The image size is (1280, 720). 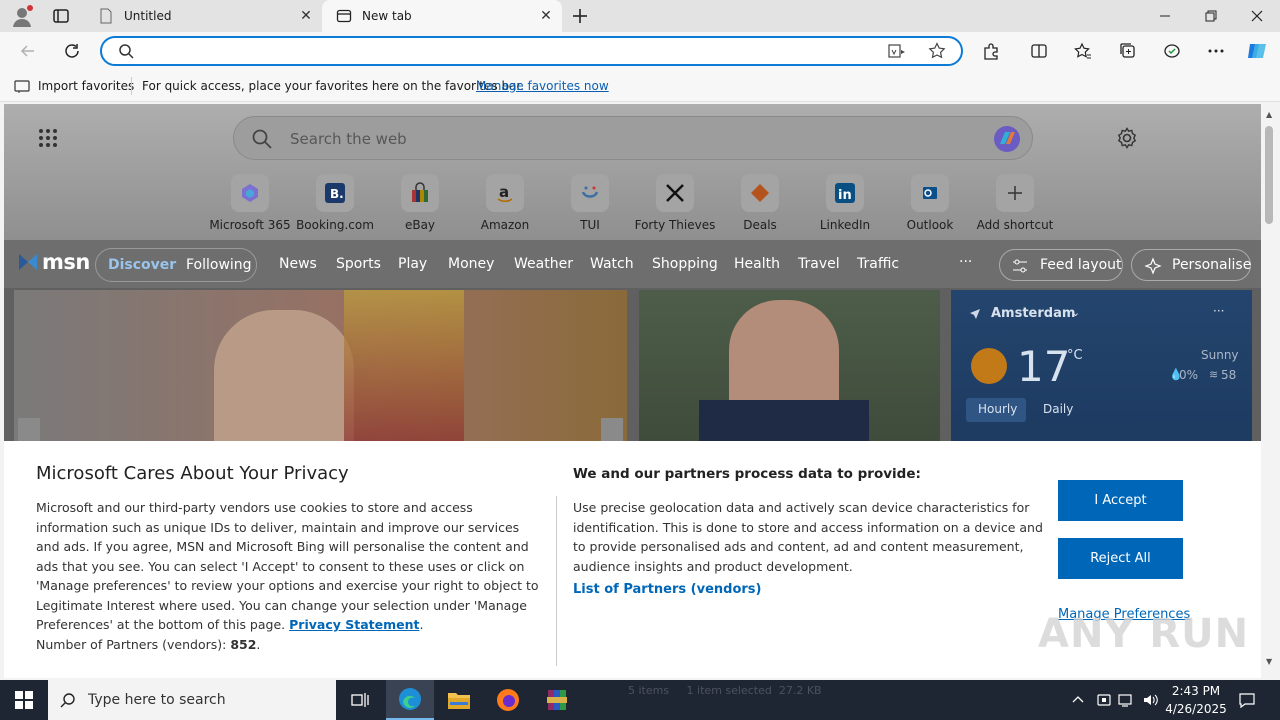 I want to click on personalise-label: Personalise, so click(x=1212, y=265).